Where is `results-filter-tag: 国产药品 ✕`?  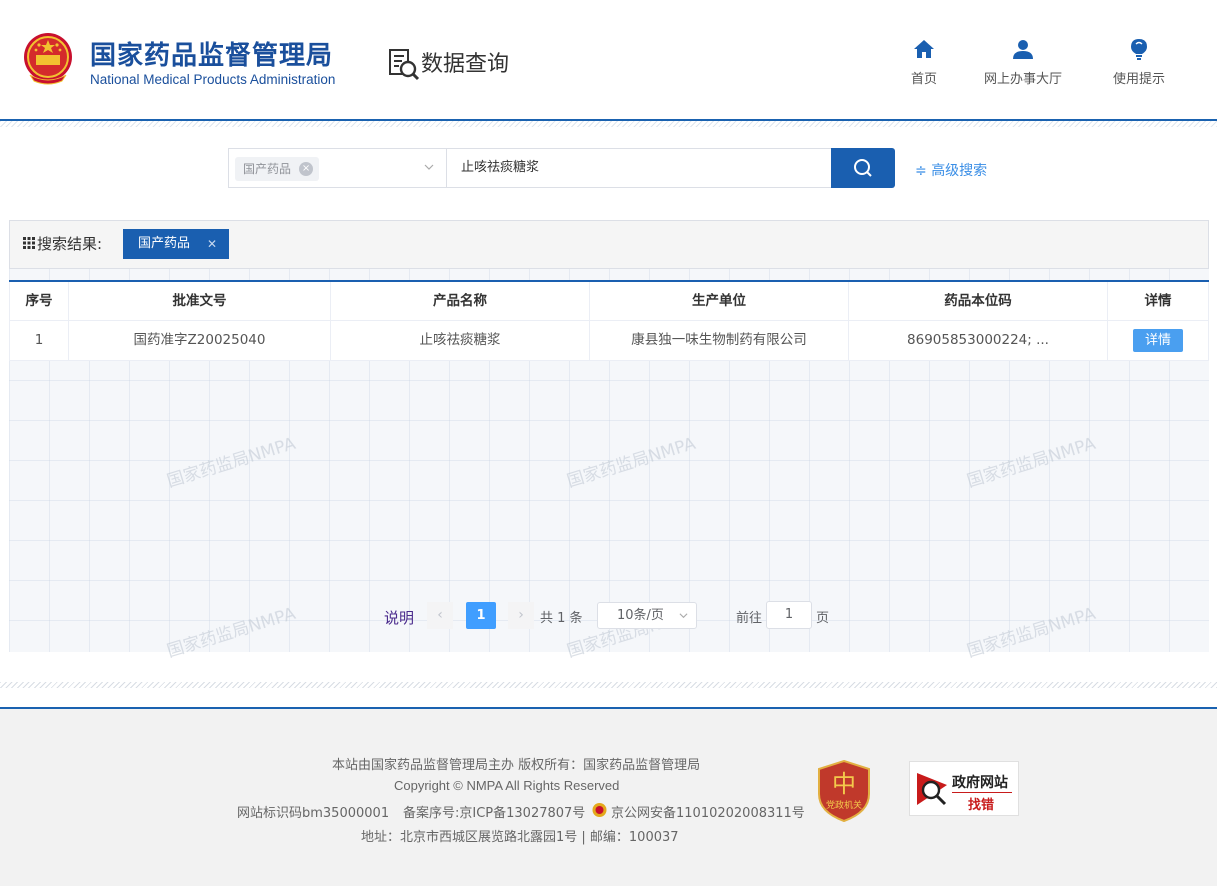 results-filter-tag: 国产药品 ✕ is located at coordinates (176, 244).